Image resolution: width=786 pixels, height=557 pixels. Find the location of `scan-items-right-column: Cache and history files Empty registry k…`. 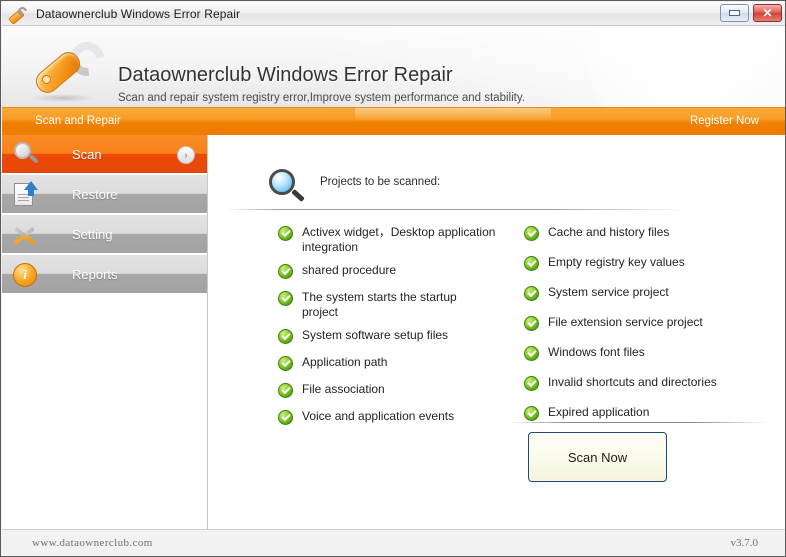

scan-items-right-column: Cache and history files Empty registry k… is located at coordinates (633, 330).